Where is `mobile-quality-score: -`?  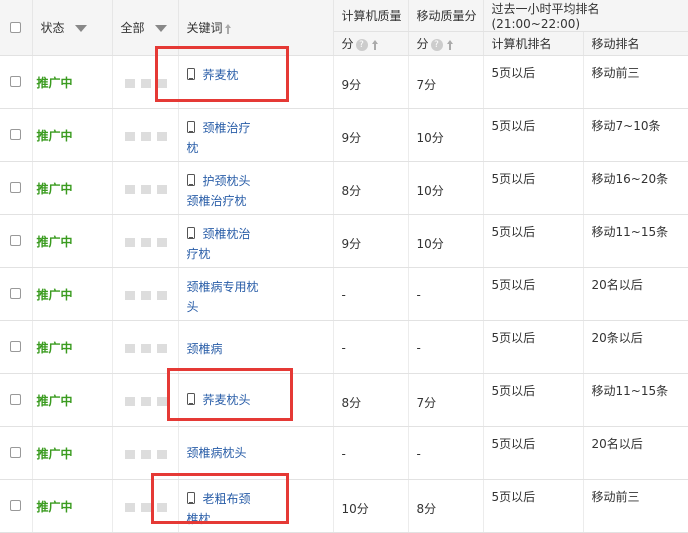
mobile-quality-score: - is located at coordinates (446, 453).